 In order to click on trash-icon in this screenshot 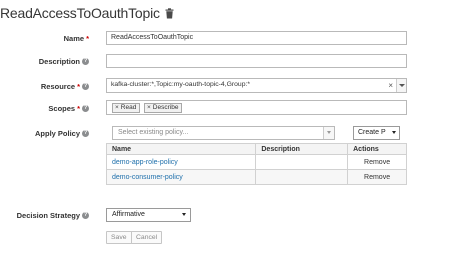, I will do `click(169, 13)`.